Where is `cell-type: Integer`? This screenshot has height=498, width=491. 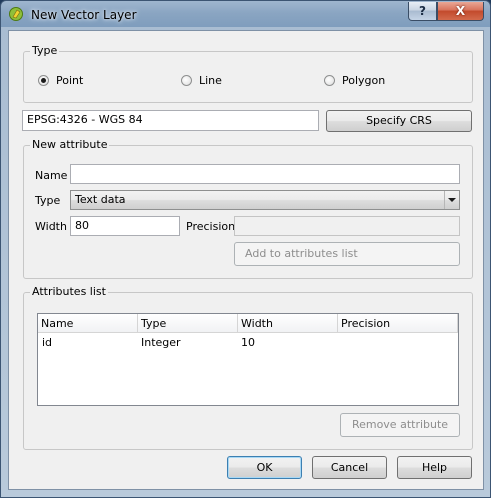
cell-type: Integer is located at coordinates (161, 342).